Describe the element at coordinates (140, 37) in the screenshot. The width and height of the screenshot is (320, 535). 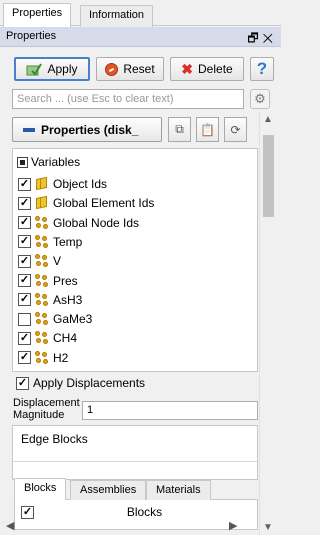
I see `panel-title-bar: Properties 🗗✕` at that location.